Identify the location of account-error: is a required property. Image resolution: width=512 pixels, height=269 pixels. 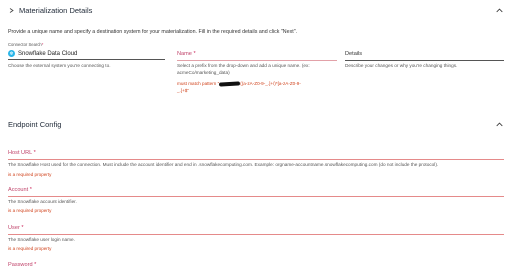
(30, 210).